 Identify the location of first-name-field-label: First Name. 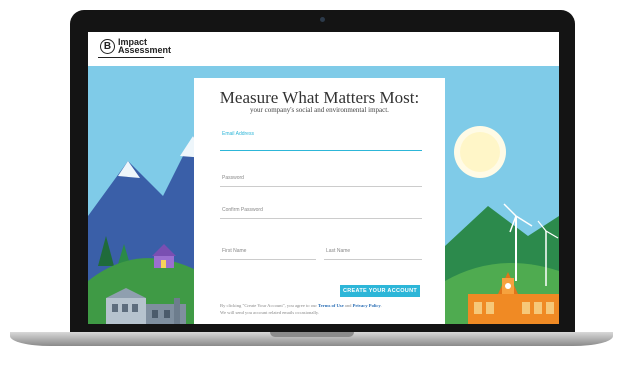
(234, 251).